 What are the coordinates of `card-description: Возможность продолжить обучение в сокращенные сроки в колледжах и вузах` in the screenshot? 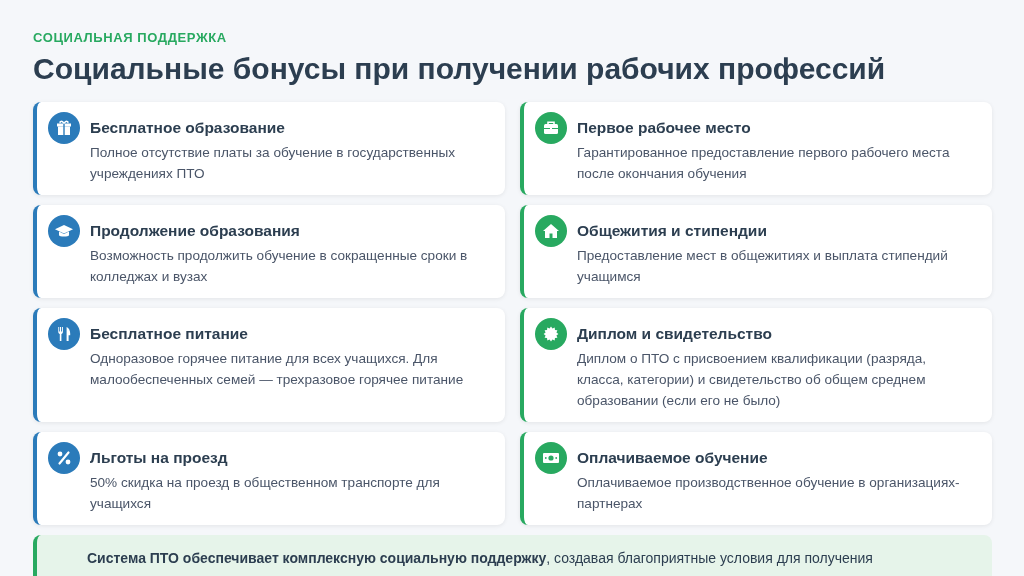 It's located at (279, 266).